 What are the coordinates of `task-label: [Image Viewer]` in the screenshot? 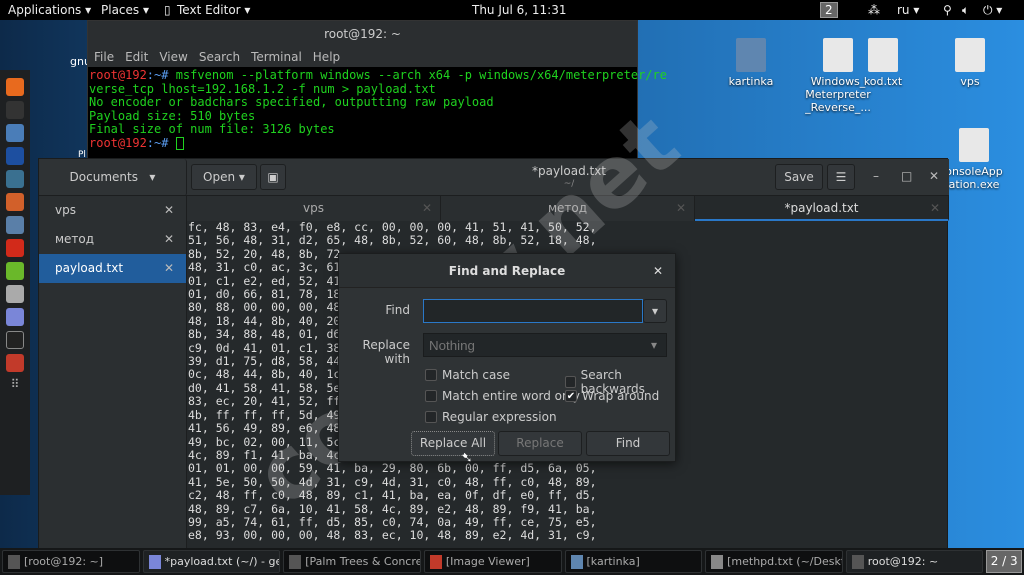 It's located at (487, 561).